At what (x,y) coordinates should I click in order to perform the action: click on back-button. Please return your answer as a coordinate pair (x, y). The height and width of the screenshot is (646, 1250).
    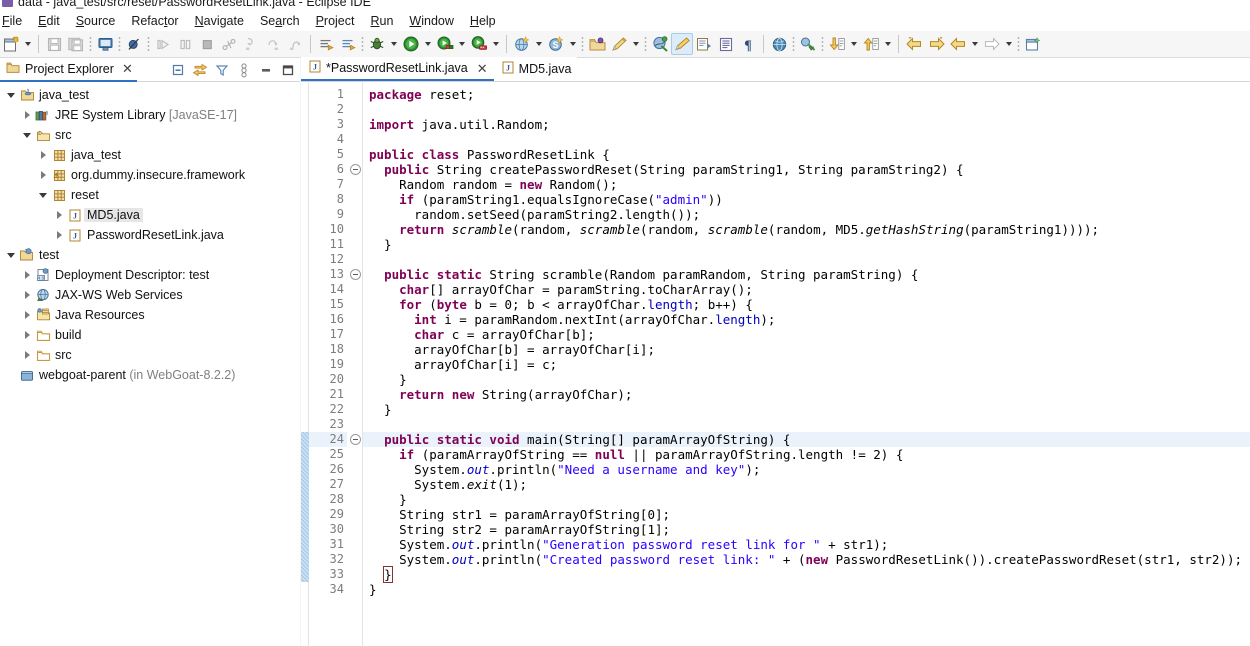
    Looking at the image, I should click on (958, 44).